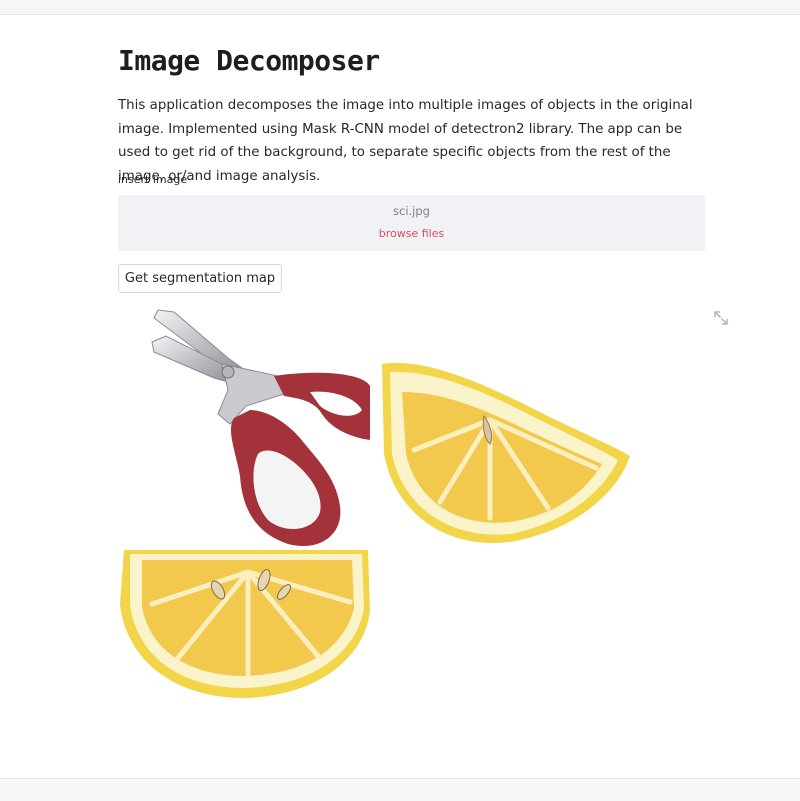  I want to click on scissors-segment-image, so click(260, 428).